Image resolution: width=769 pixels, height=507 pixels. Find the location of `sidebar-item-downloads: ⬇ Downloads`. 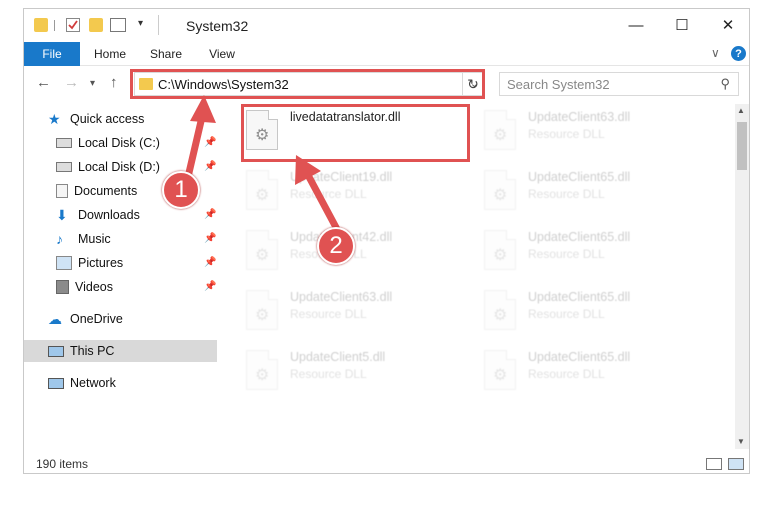

sidebar-item-downloads: ⬇ Downloads is located at coordinates (98, 215).